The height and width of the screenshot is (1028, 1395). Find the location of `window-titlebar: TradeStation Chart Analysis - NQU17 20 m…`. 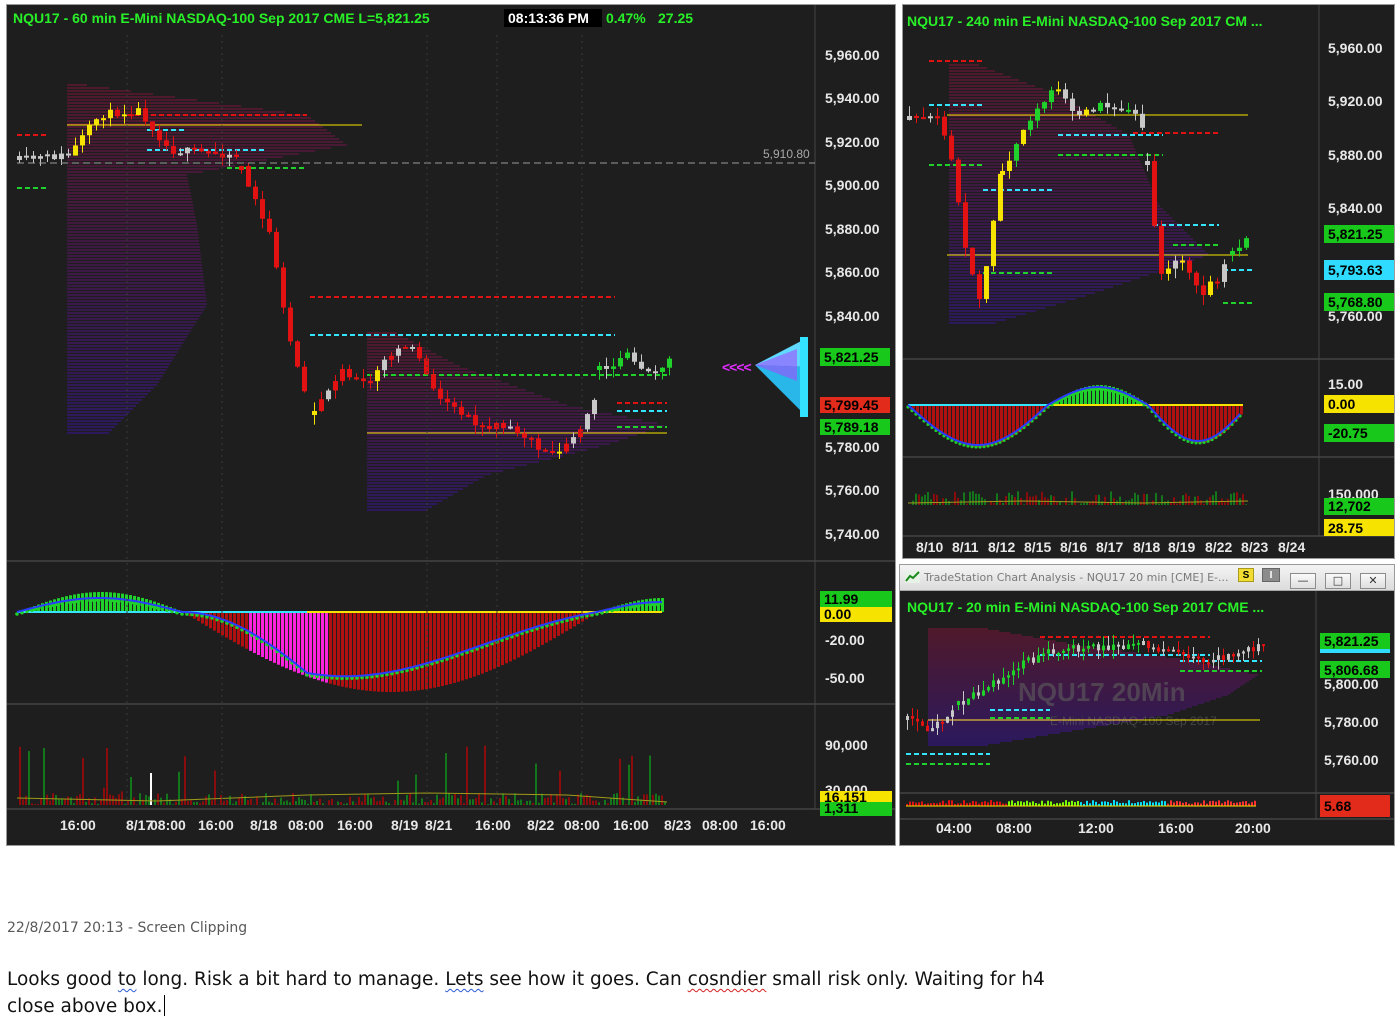

window-titlebar: TradeStation Chart Analysis - NQU17 20 m… is located at coordinates (1147, 578).